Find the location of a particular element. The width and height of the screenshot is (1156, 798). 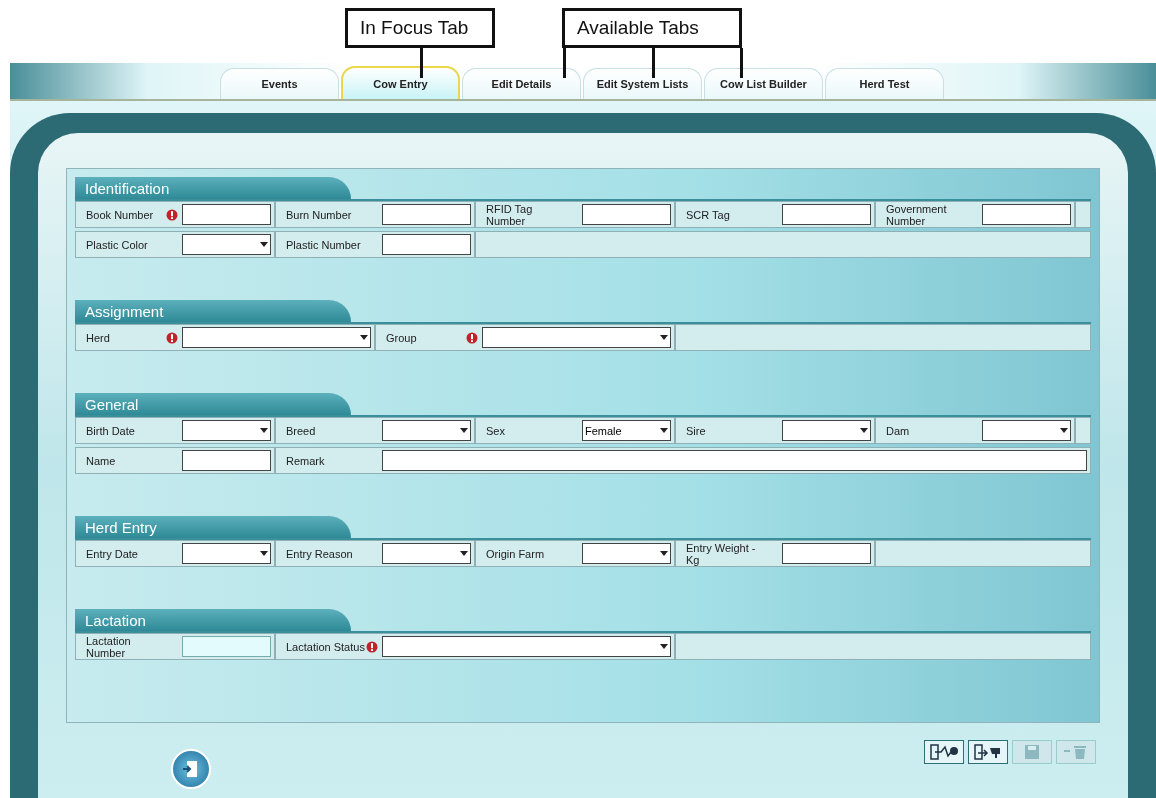

field-label: Government Number is located at coordinates (917, 214).